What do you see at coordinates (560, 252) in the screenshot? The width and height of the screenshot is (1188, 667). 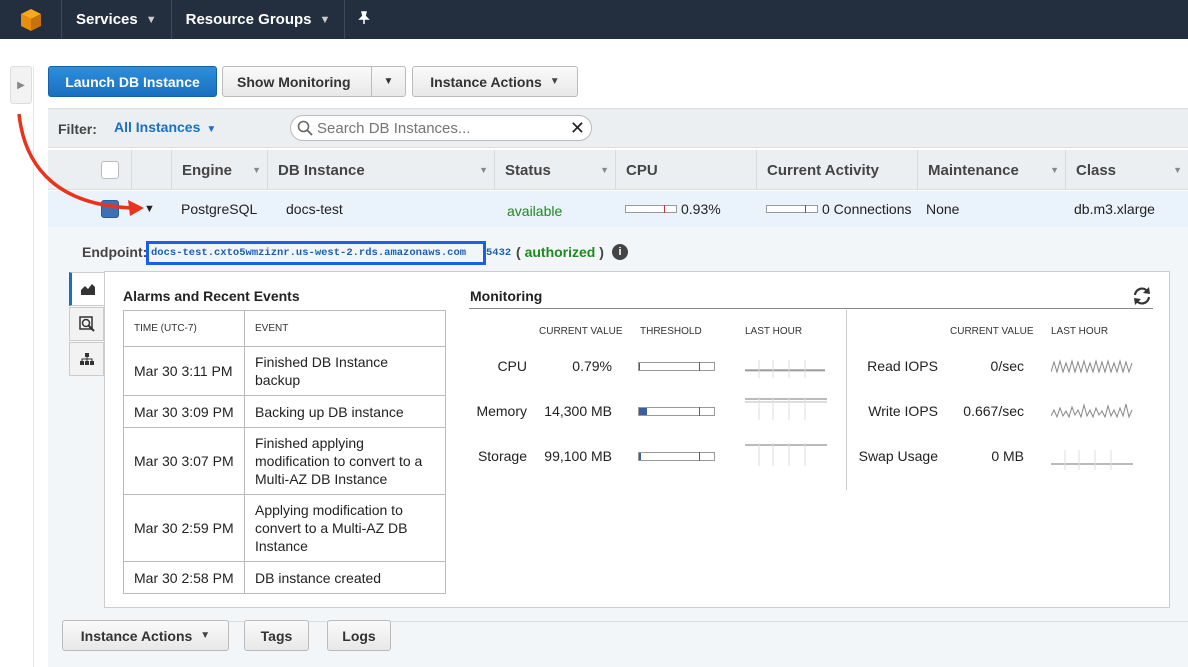 I see `auth-status: authorized` at bounding box center [560, 252].